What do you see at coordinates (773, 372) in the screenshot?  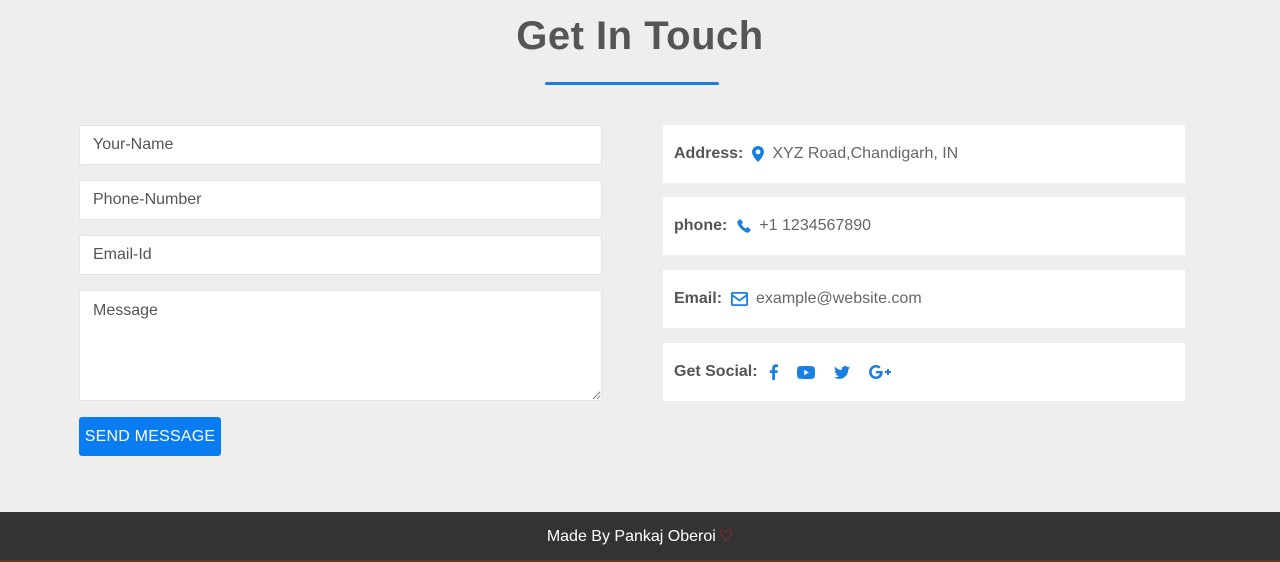 I see `facebook-icon` at bounding box center [773, 372].